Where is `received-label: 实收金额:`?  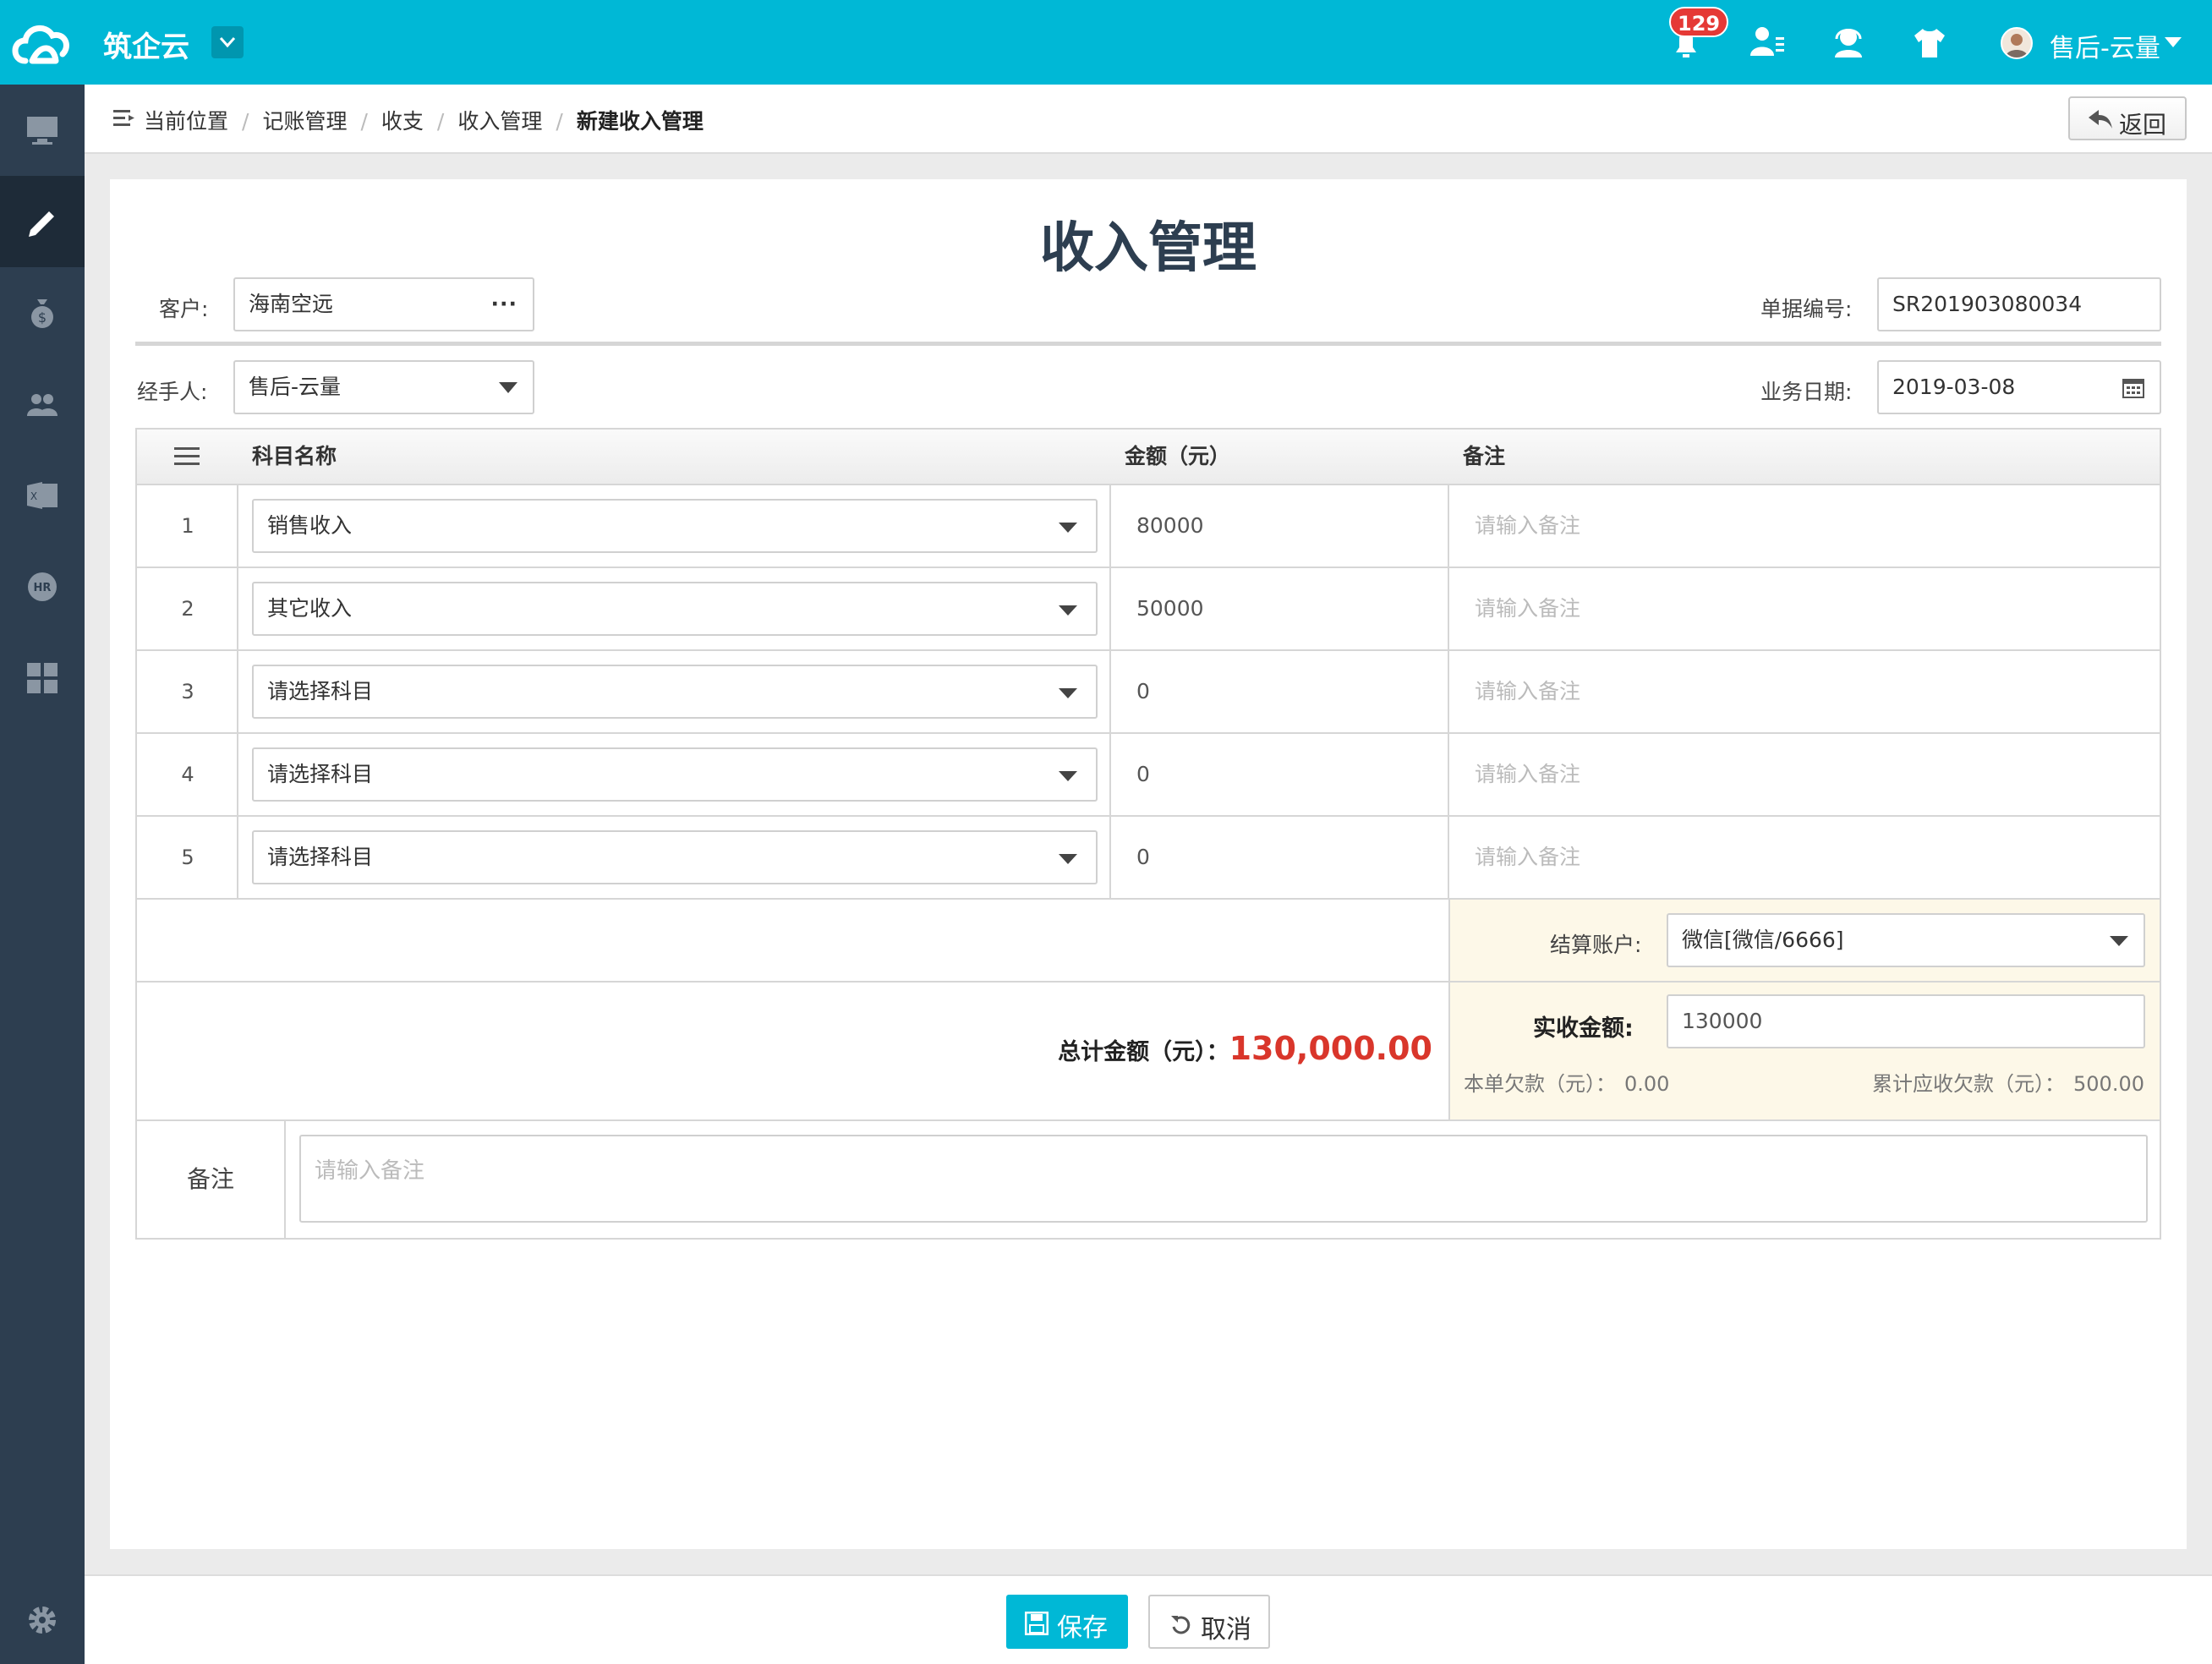 received-label: 实收金额: is located at coordinates (1583, 1029).